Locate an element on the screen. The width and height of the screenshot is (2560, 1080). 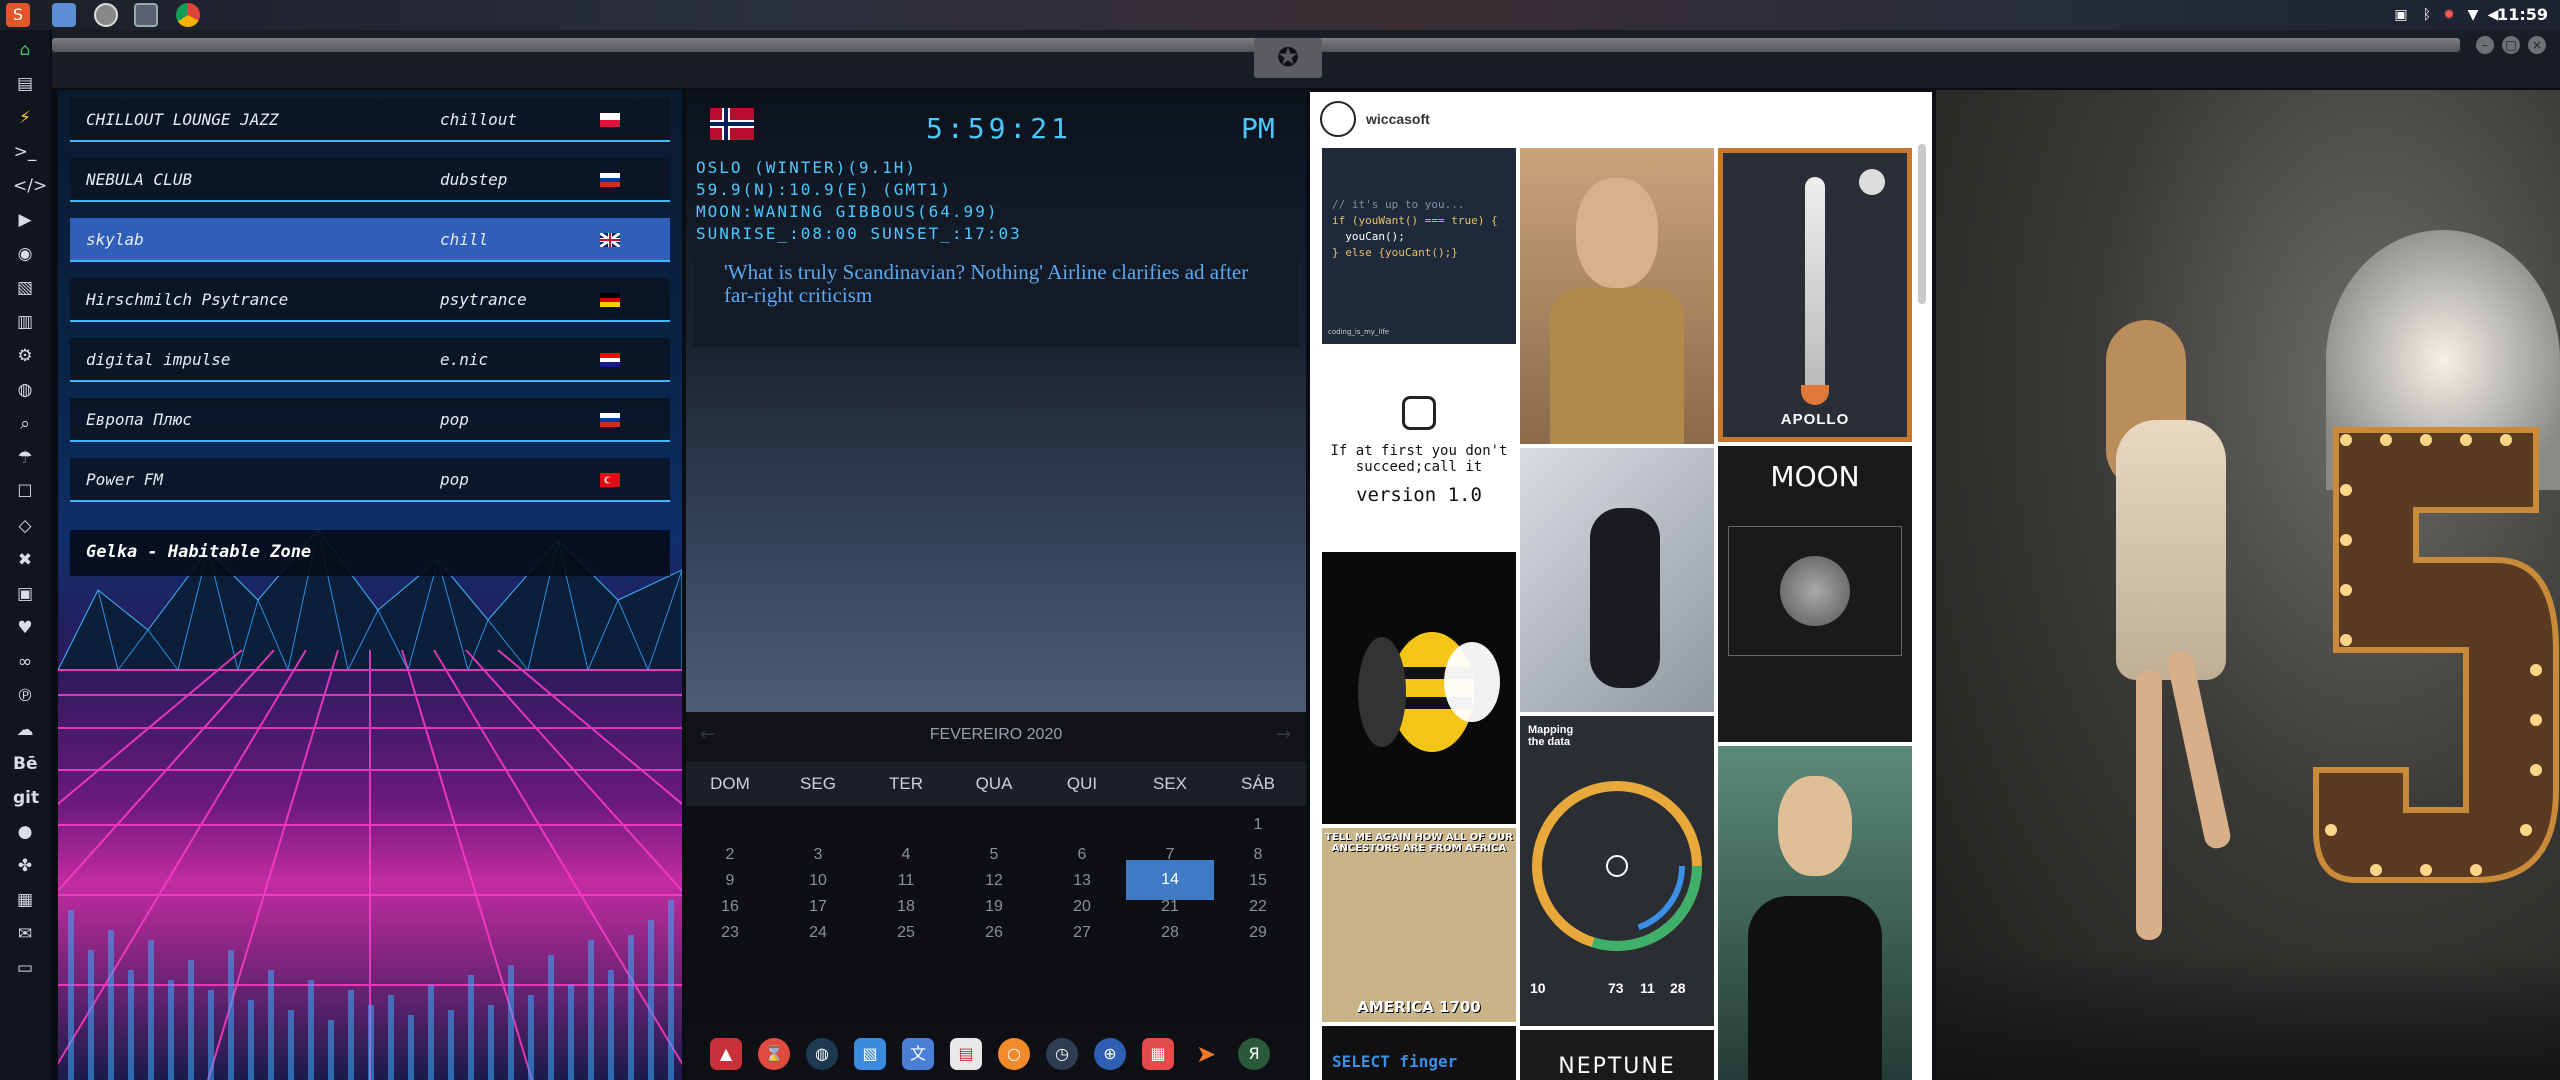
search-icon: ⌕ is located at coordinates (25, 424).